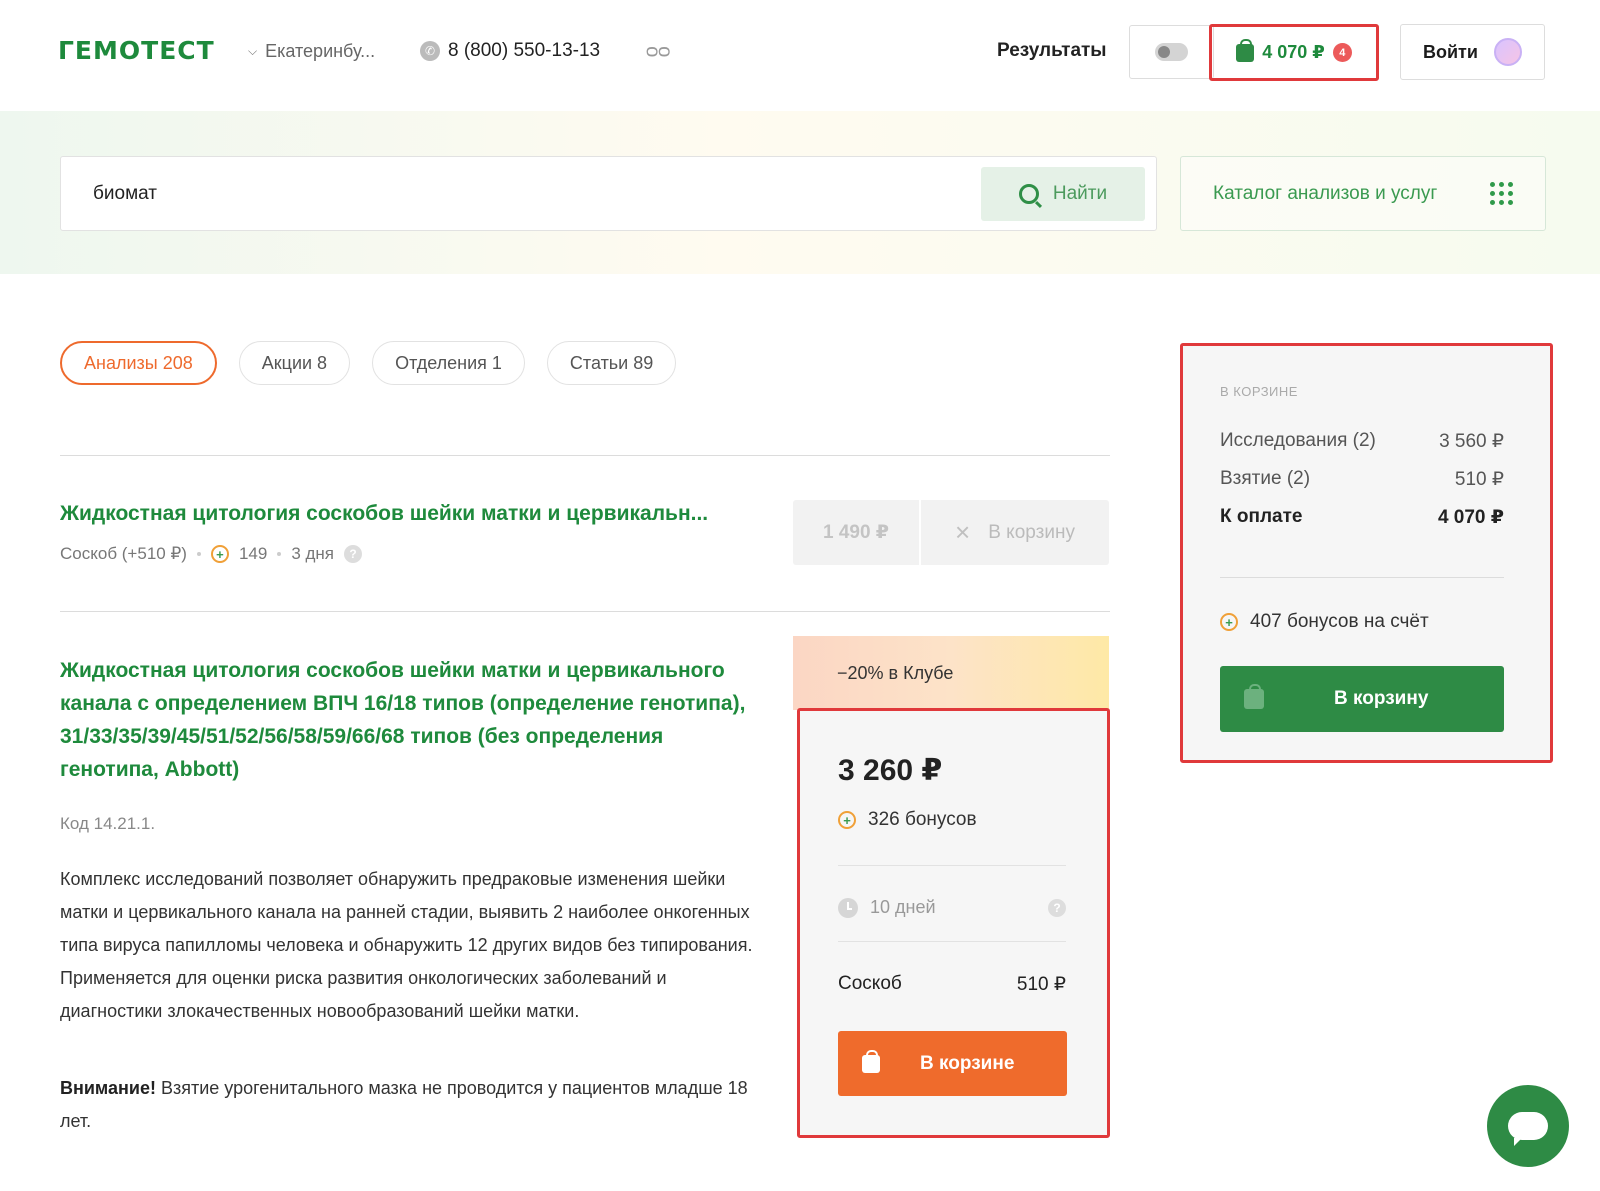 The image size is (1600, 1191). I want to click on theme-toggle-box, so click(1171, 52).